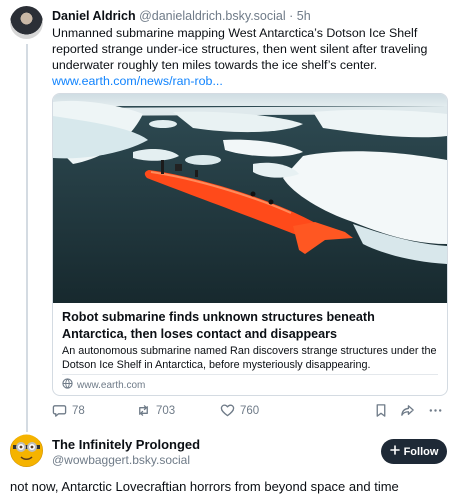 This screenshot has height=500, width=458. What do you see at coordinates (111, 385) in the screenshot?
I see `article-domain: www.earth.com` at bounding box center [111, 385].